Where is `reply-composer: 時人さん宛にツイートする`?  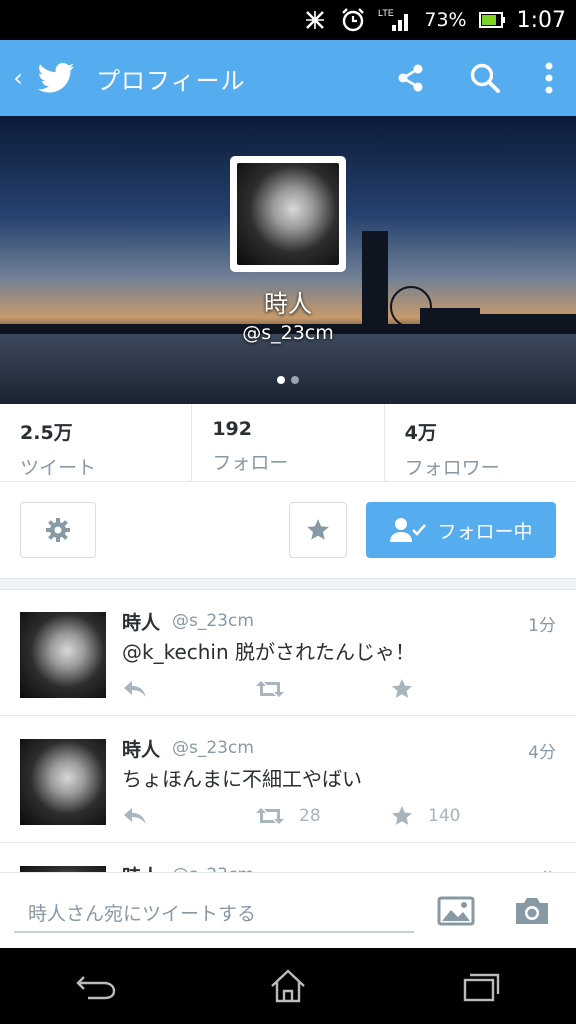 reply-composer: 時人さん宛にツイートする is located at coordinates (288, 910).